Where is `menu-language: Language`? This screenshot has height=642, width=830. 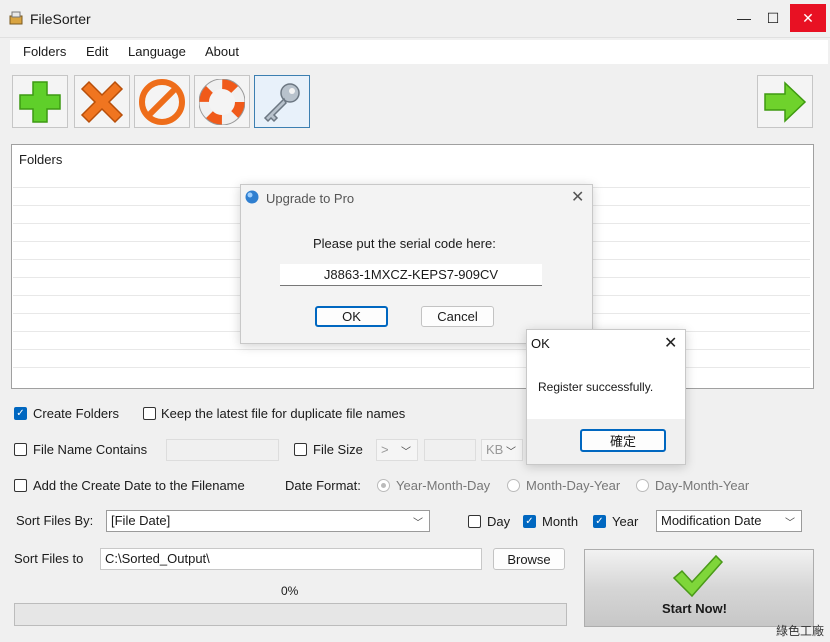 menu-language: Language is located at coordinates (157, 51).